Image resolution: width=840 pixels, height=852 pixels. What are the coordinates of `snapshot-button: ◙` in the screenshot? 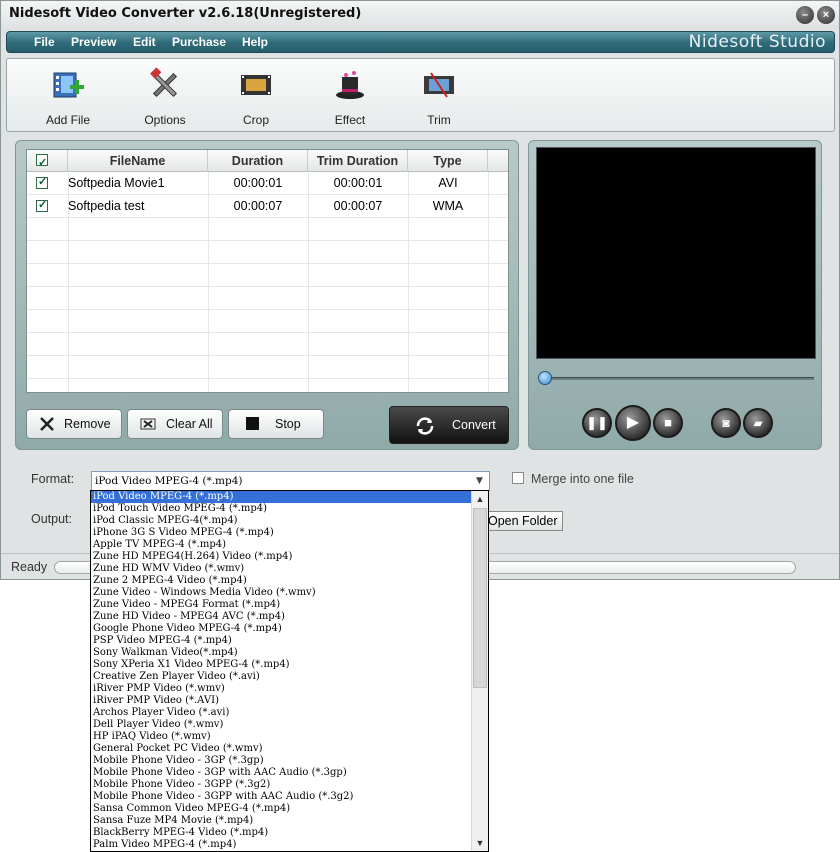 It's located at (726, 423).